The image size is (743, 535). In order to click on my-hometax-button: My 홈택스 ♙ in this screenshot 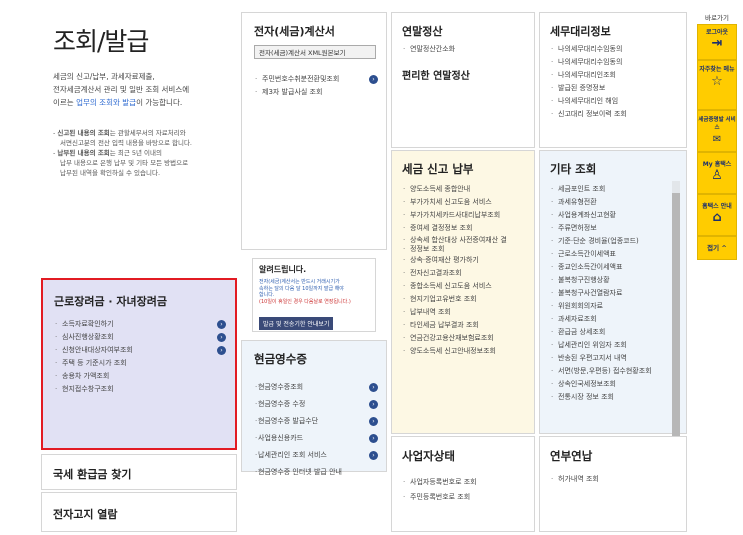, I will do `click(717, 173)`.